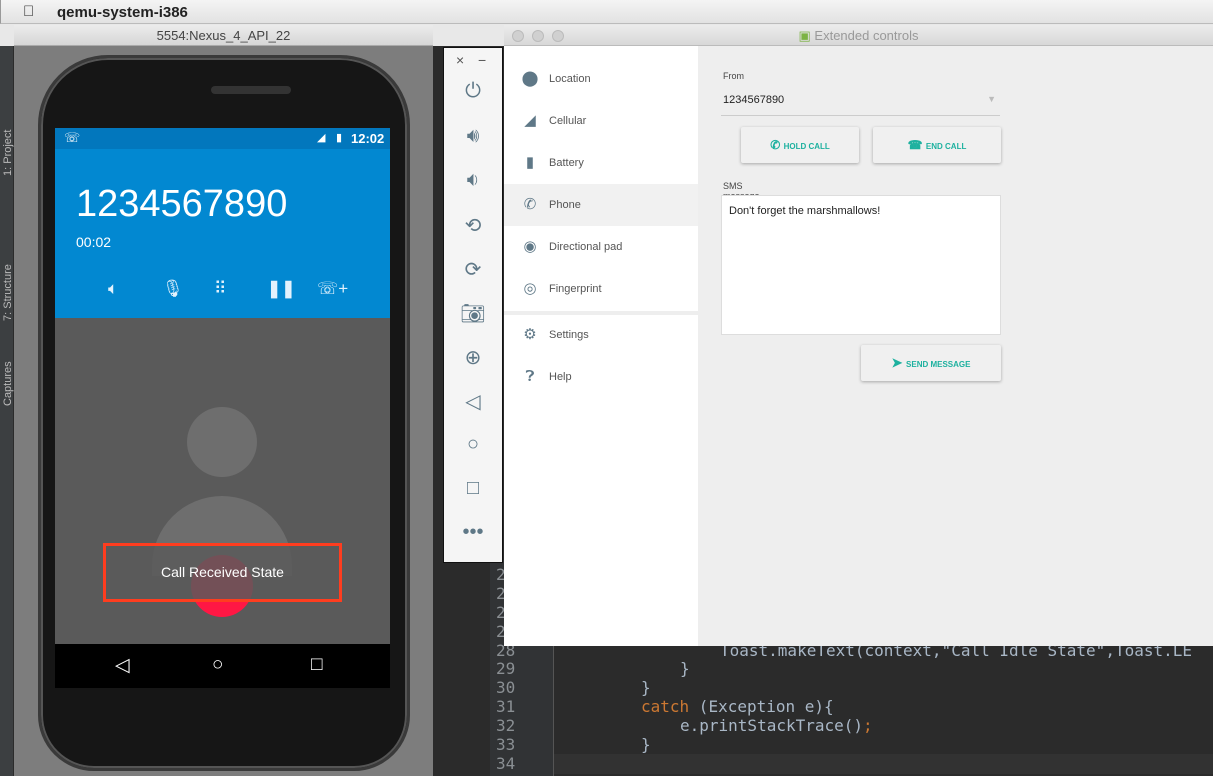 The image size is (1213, 776). What do you see at coordinates (72, 137) in the screenshot?
I see `call-status-icon: ☏` at bounding box center [72, 137].